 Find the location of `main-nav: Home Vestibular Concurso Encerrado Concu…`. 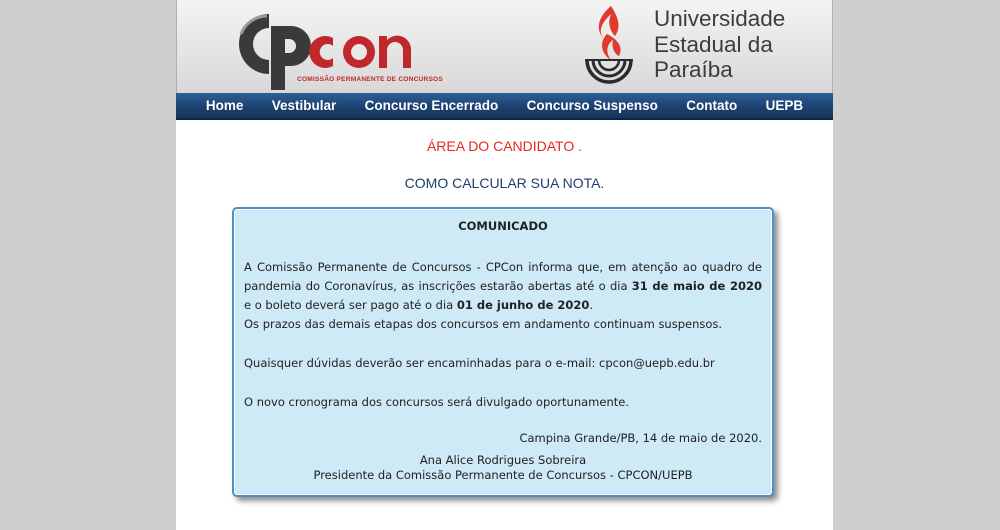

main-nav: Home Vestibular Concurso Encerrado Concu… is located at coordinates (504, 106).